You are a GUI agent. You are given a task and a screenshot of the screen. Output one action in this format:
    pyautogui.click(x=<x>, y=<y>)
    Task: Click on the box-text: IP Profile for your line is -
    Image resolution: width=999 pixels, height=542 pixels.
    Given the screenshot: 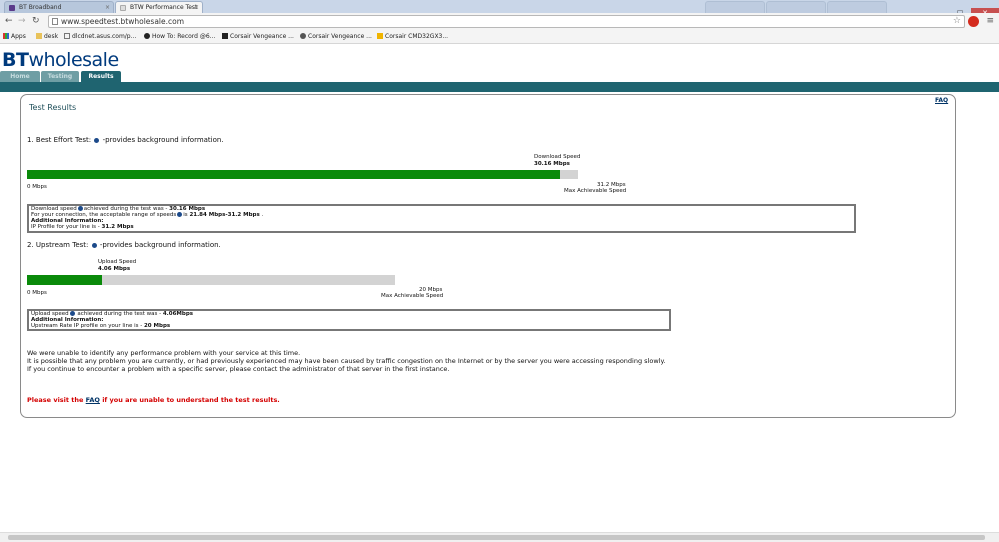 What is the action you would take?
    pyautogui.click(x=66, y=227)
    